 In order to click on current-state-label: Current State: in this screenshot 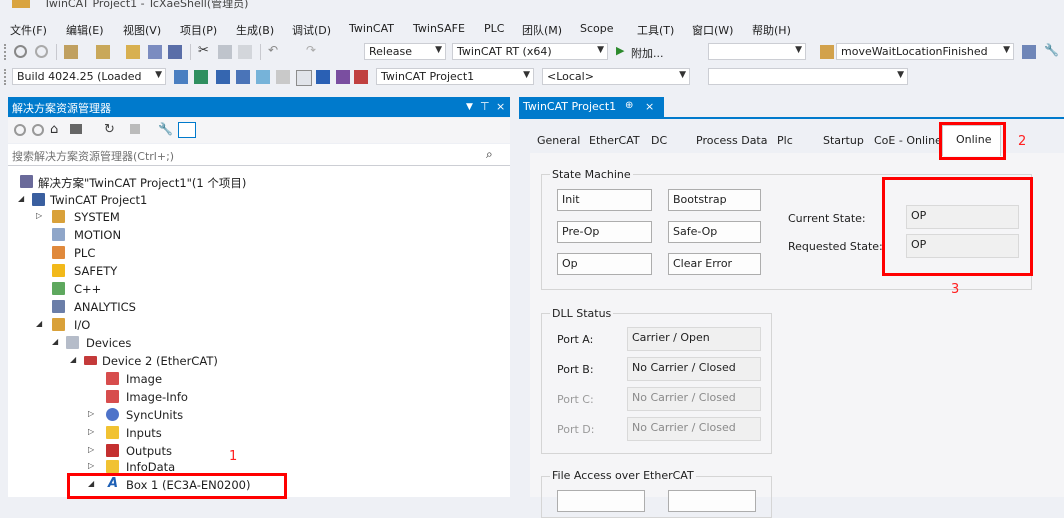, I will do `click(827, 218)`.